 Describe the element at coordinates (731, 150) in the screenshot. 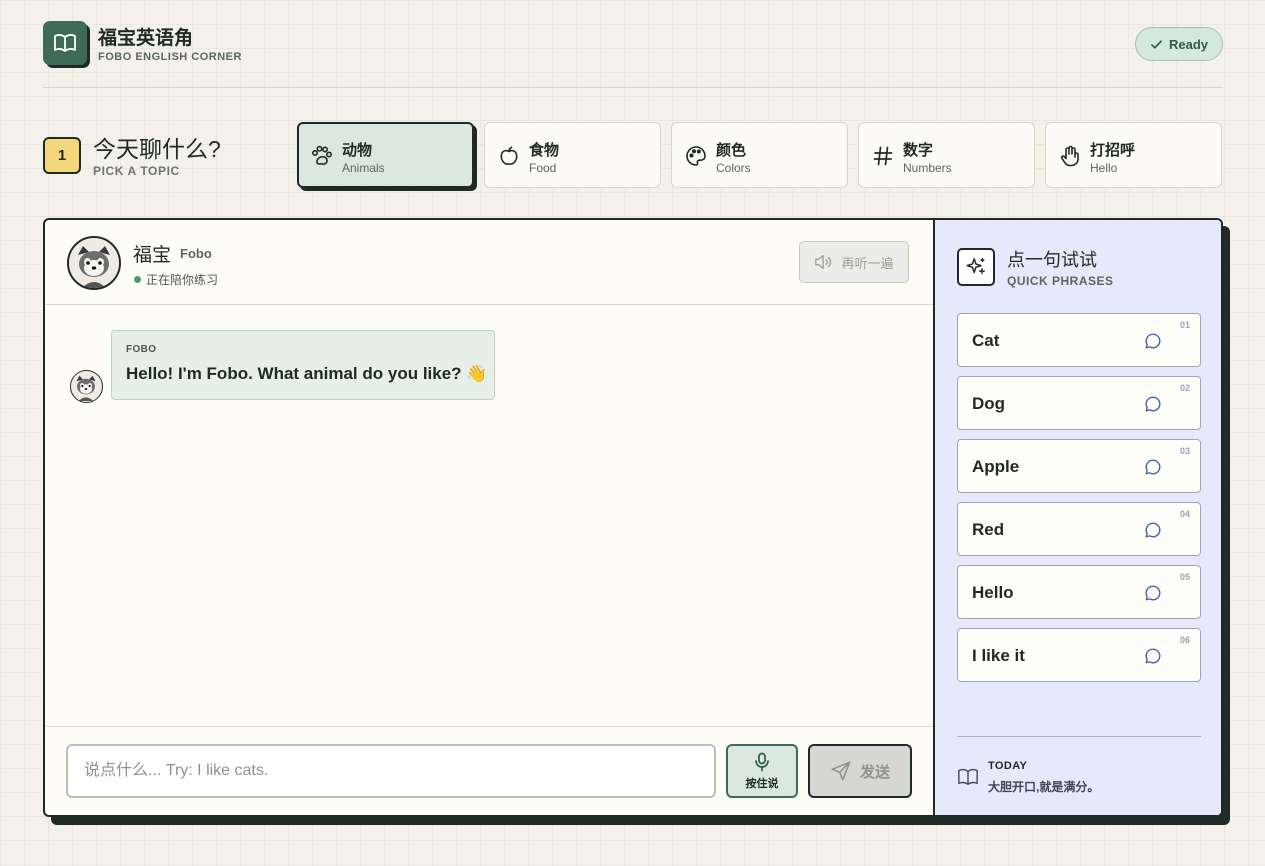

I see `topic-label-cn: 颜色` at that location.